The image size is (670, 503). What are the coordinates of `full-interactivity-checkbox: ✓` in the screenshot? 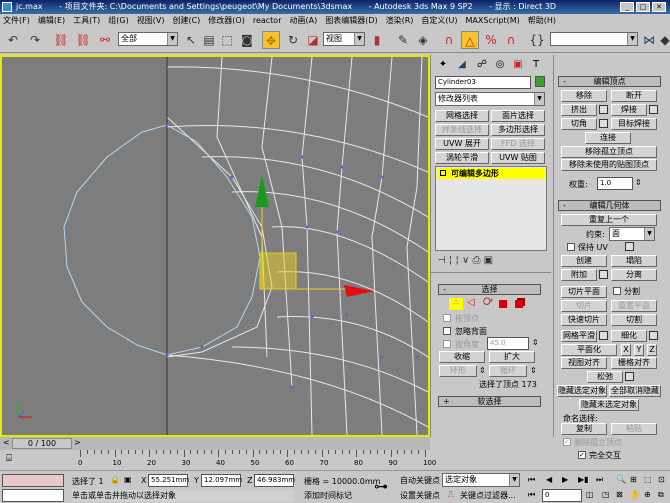 It's located at (582, 455).